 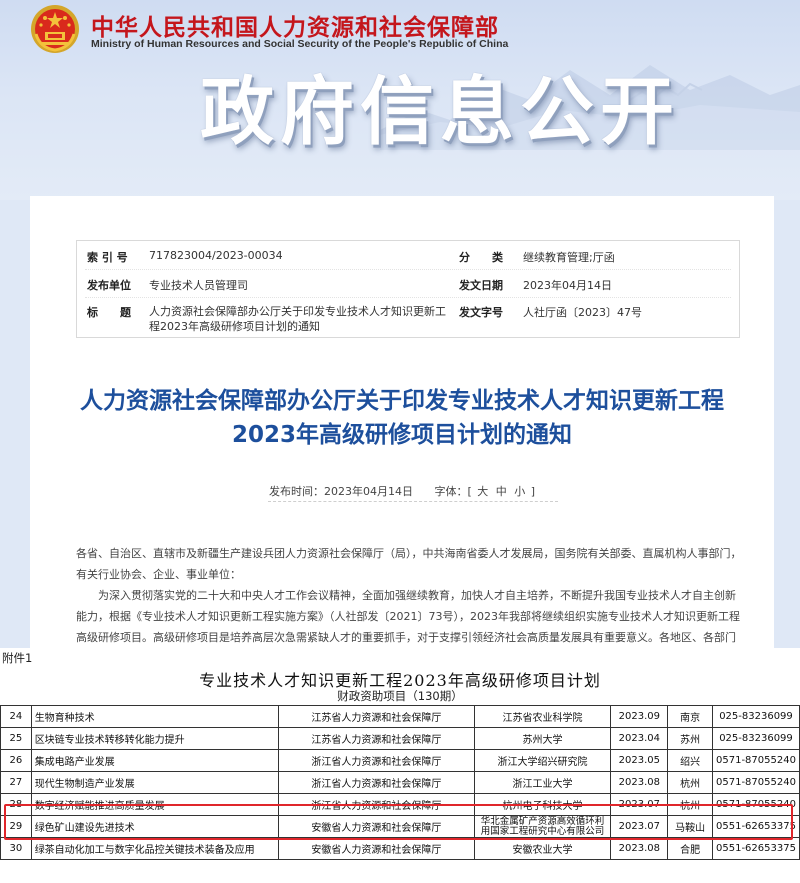 What do you see at coordinates (400, 696) in the screenshot?
I see `attachment-subtitle: 财政资助项目（130期）` at bounding box center [400, 696].